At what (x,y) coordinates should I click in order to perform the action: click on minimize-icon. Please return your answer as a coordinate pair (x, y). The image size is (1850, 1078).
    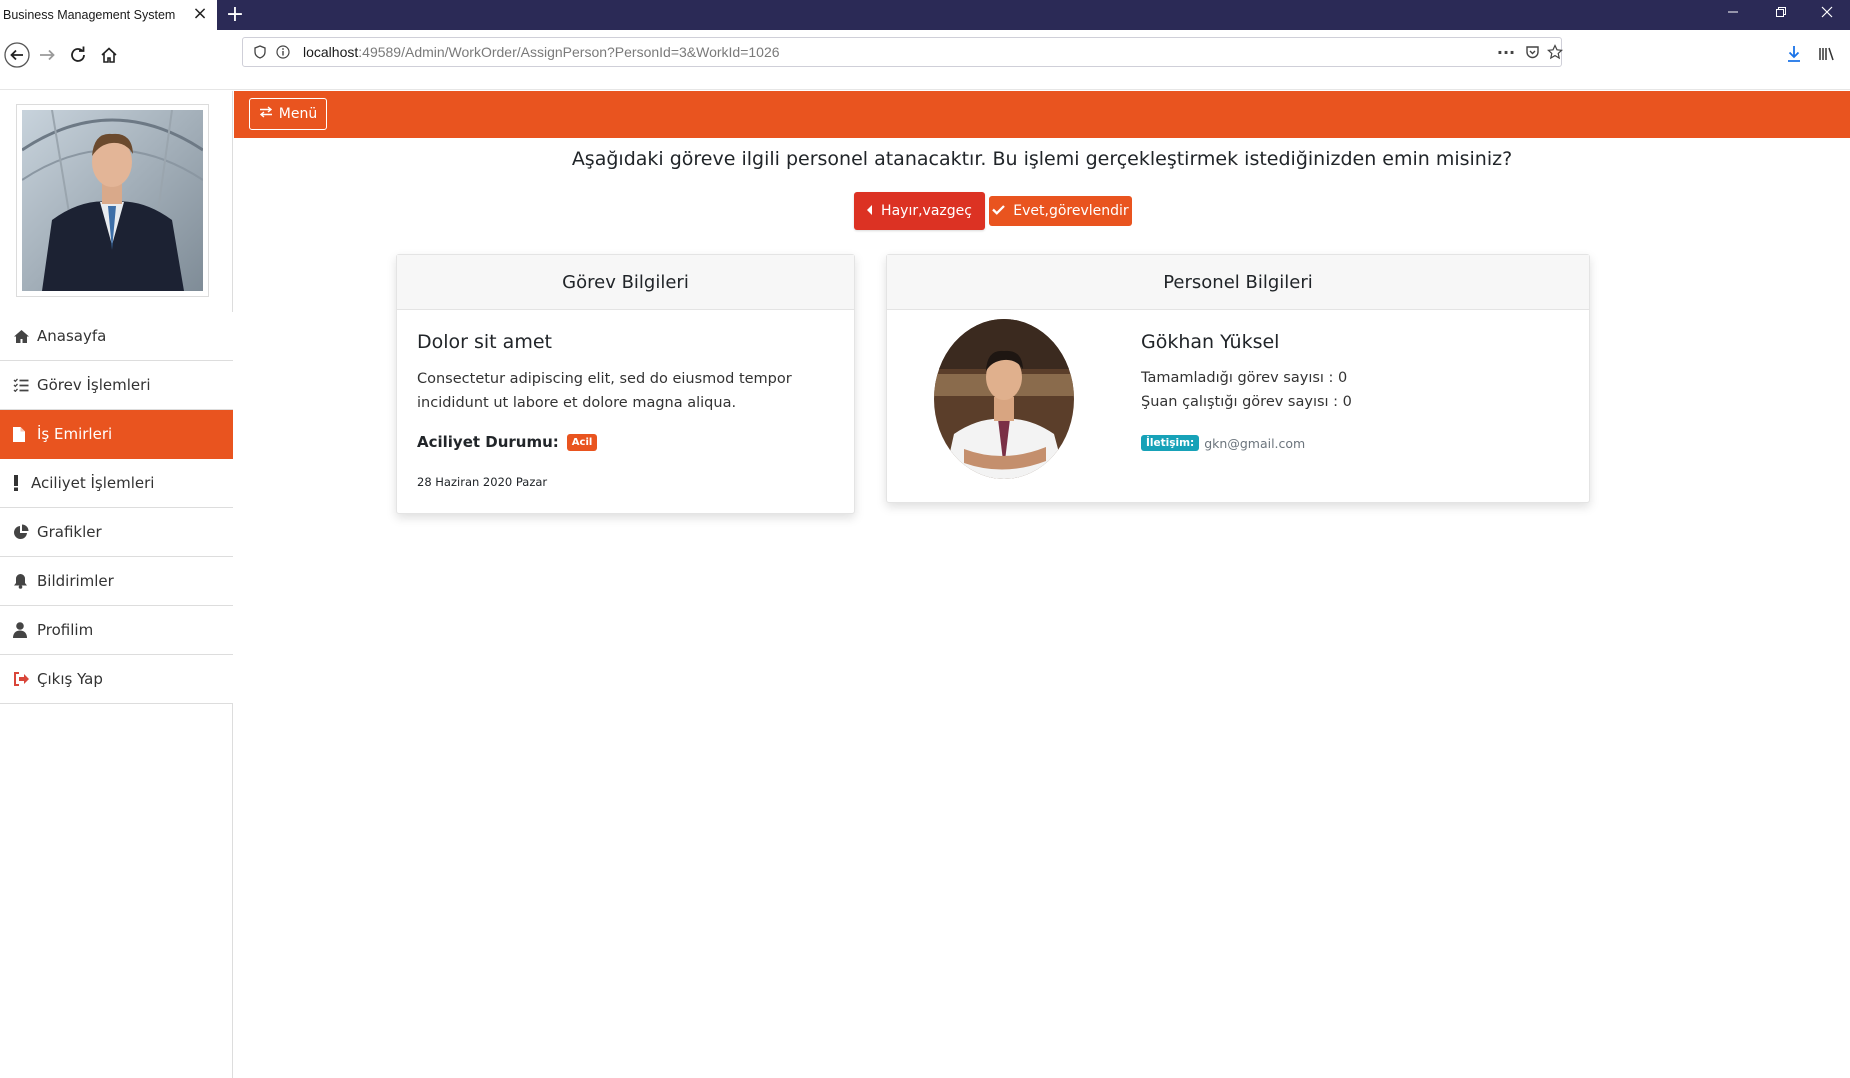
    Looking at the image, I should click on (1733, 15).